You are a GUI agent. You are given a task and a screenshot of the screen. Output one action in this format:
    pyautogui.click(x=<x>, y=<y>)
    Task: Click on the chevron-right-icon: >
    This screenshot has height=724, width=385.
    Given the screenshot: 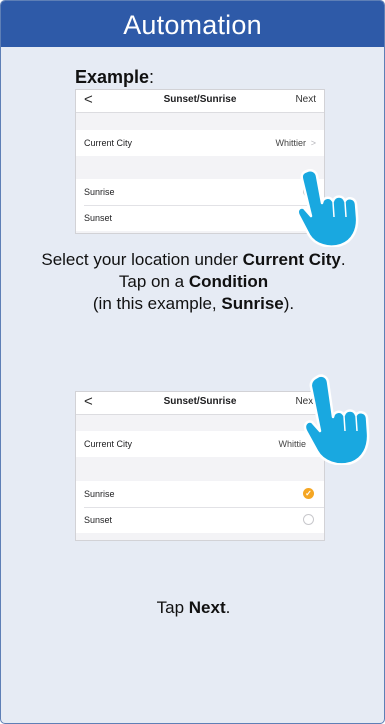 What is the action you would take?
    pyautogui.click(x=313, y=143)
    